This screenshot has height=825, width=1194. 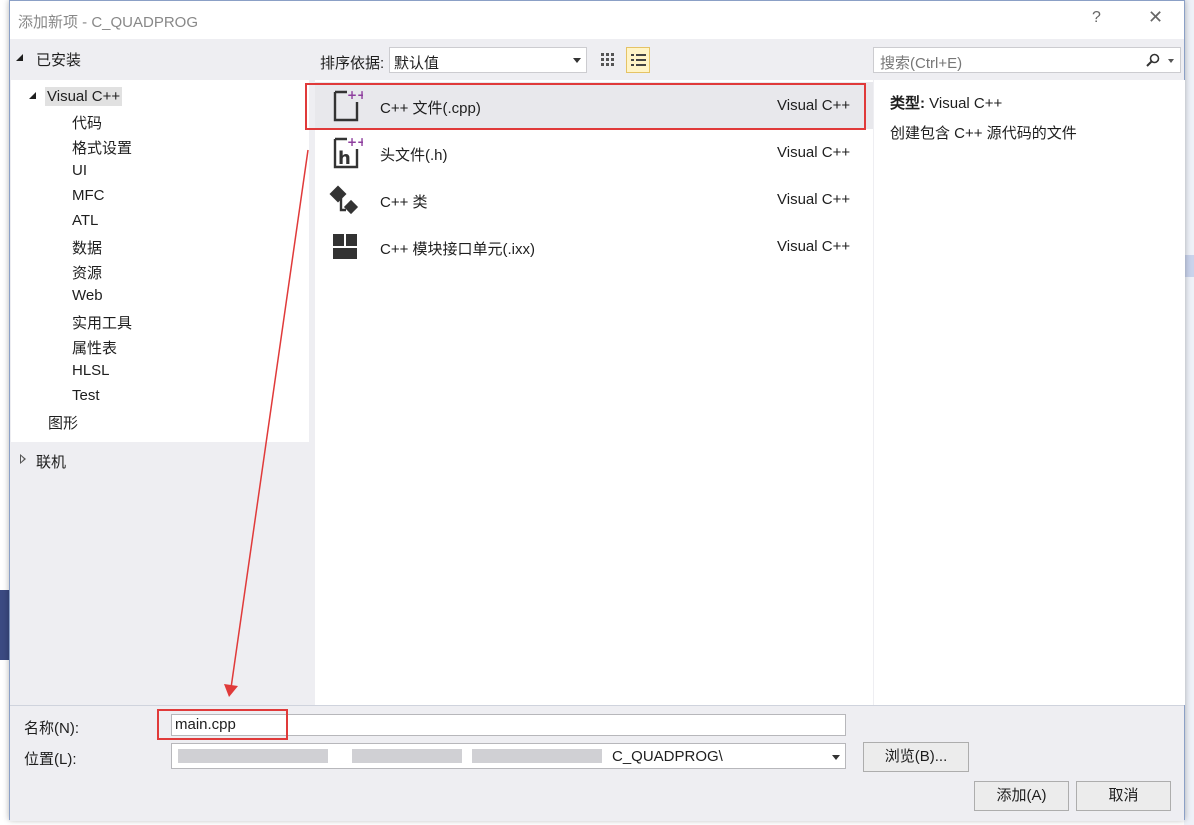 I want to click on background-selection-strip, so click(x=1189, y=266).